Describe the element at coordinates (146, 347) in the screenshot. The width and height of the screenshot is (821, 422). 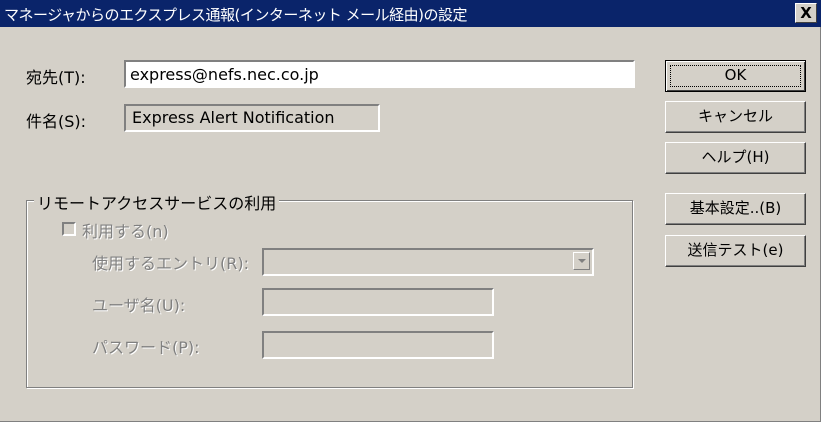
I see `password-label: パスワード(P):` at that location.